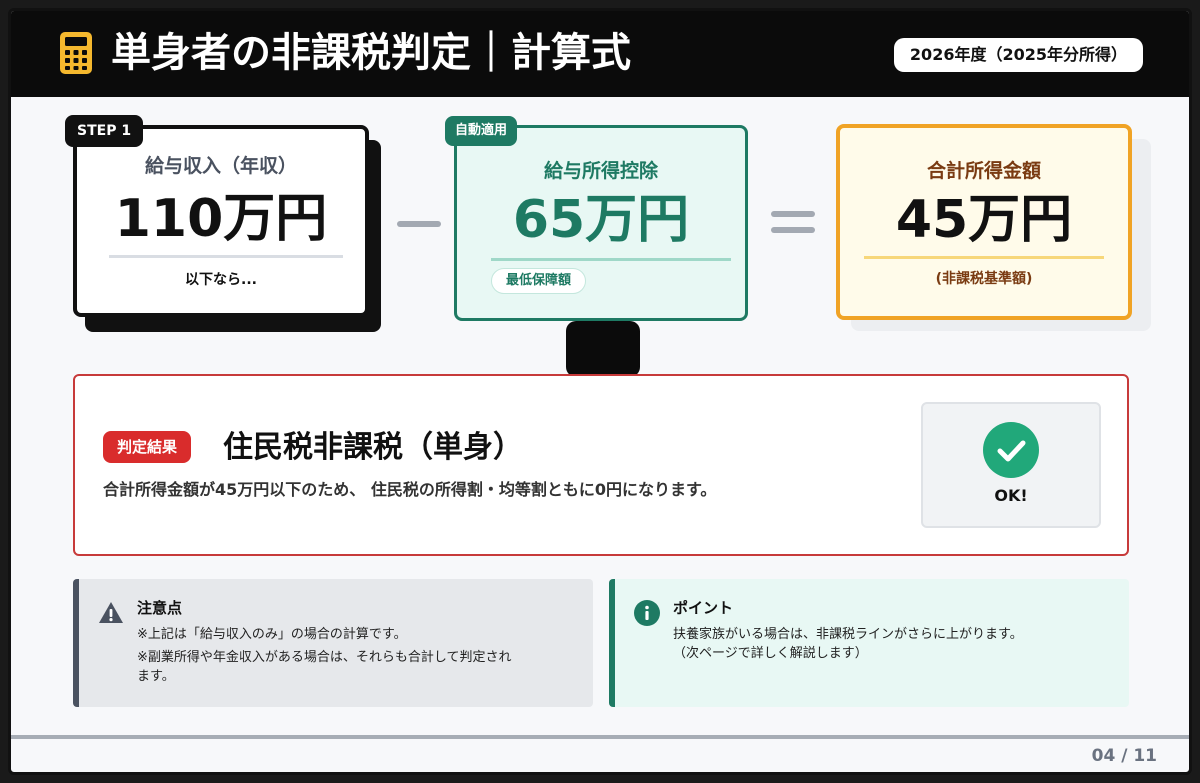 This screenshot has width=1200, height=783. What do you see at coordinates (147, 447) in the screenshot?
I see `result-badge: 判定結果` at bounding box center [147, 447].